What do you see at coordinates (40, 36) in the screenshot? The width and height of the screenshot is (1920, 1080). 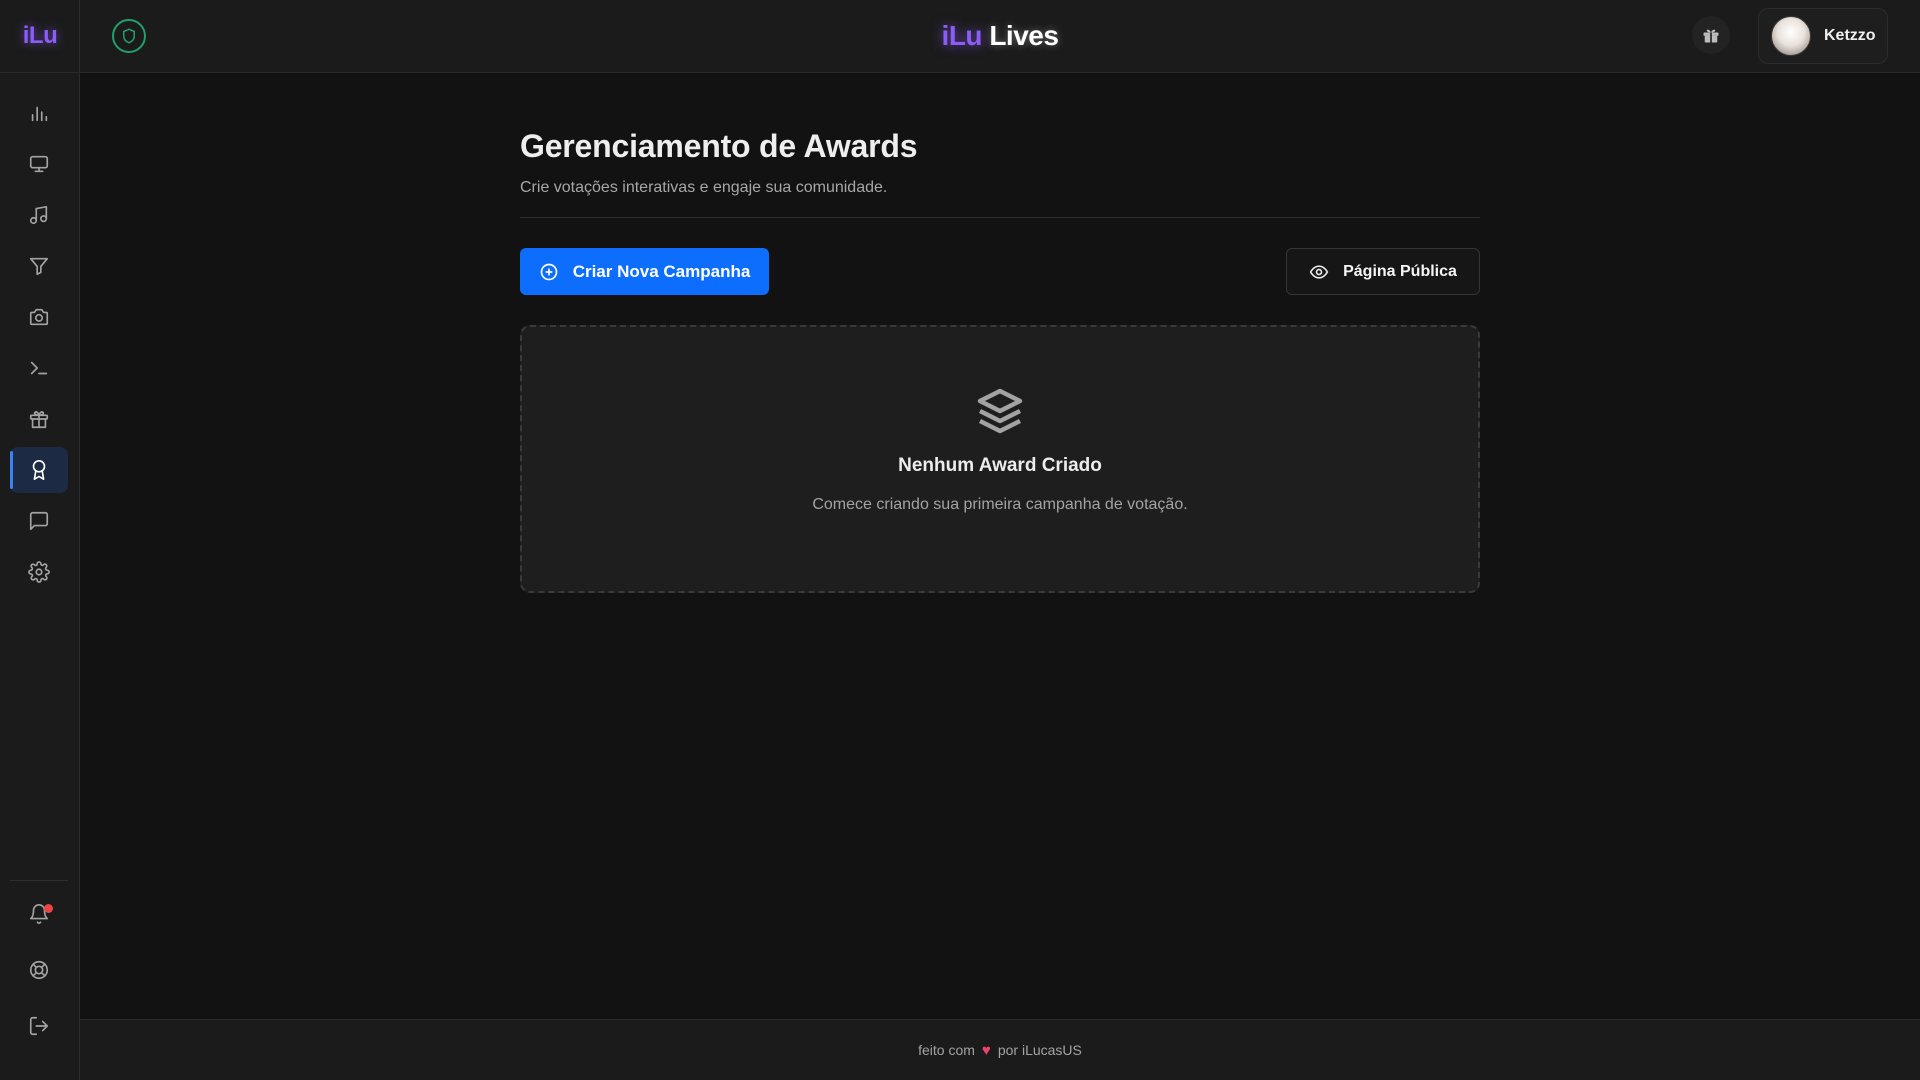 I see `sidebar-logo: iLu` at bounding box center [40, 36].